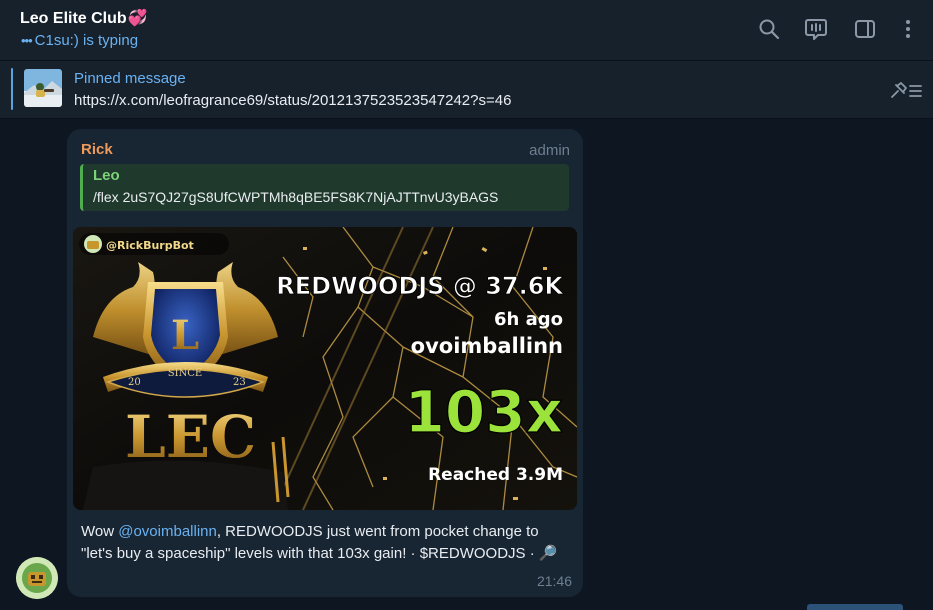  What do you see at coordinates (855, 607) in the screenshot?
I see `scroll-to-bottom-button` at bounding box center [855, 607].